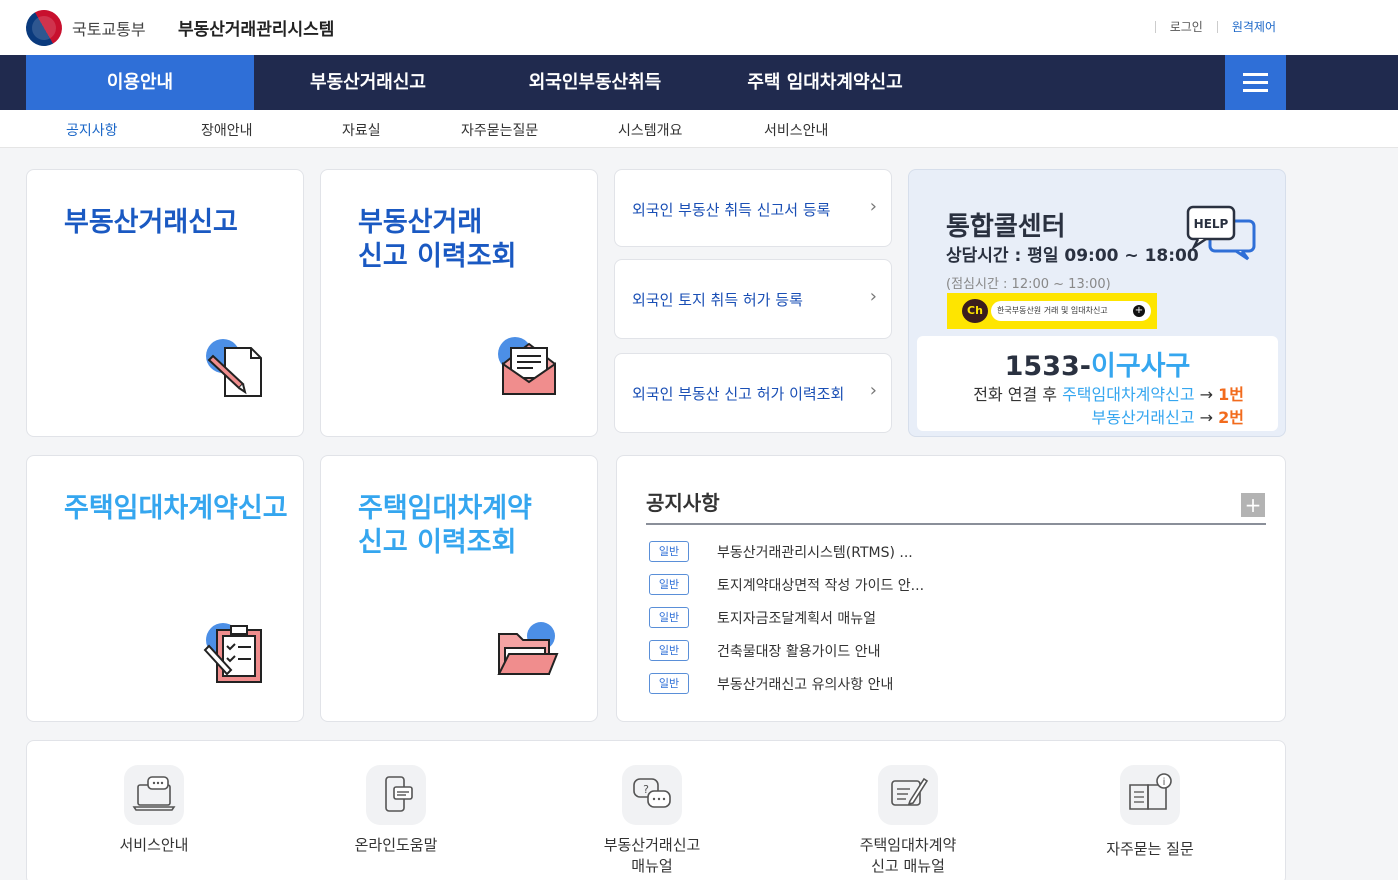 The width and height of the screenshot is (1398, 880). Describe the element at coordinates (1028, 284) in the screenshot. I see `call-center-lunch: (점심시간 : 12:00 ~ 13:00)` at that location.